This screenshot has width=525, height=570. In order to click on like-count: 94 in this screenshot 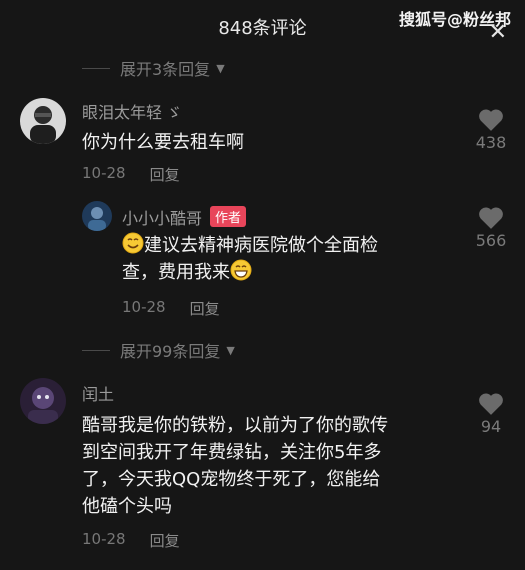, I will do `click(491, 426)`.